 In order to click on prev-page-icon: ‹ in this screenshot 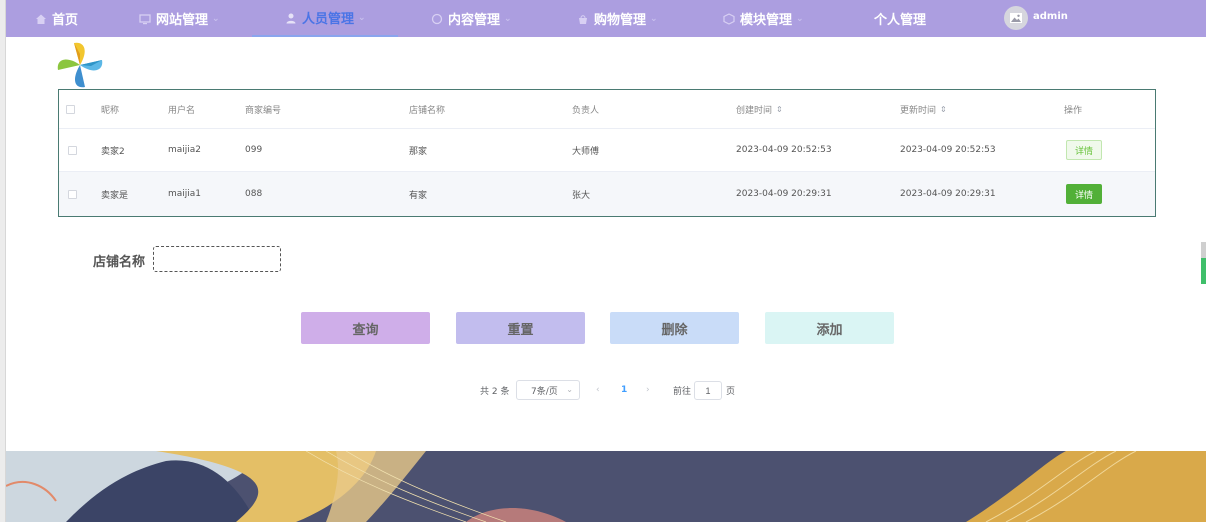, I will do `click(598, 390)`.